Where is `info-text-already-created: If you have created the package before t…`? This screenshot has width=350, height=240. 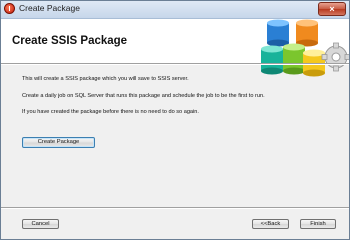
info-text-already-created: If you have created the package before t… is located at coordinates (110, 112).